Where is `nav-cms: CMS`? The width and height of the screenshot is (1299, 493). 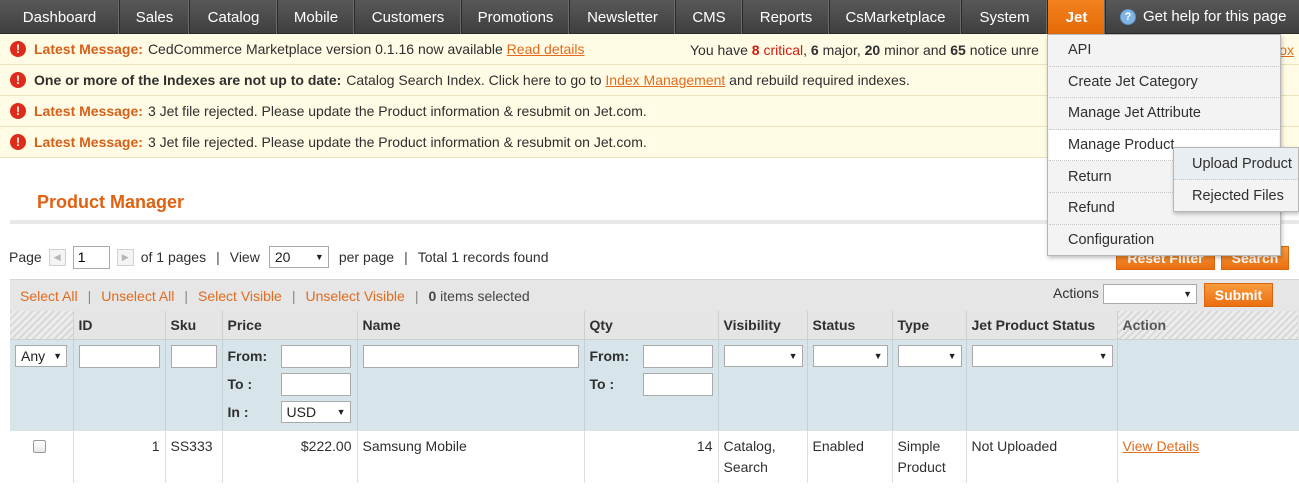
nav-cms: CMS is located at coordinates (709, 17).